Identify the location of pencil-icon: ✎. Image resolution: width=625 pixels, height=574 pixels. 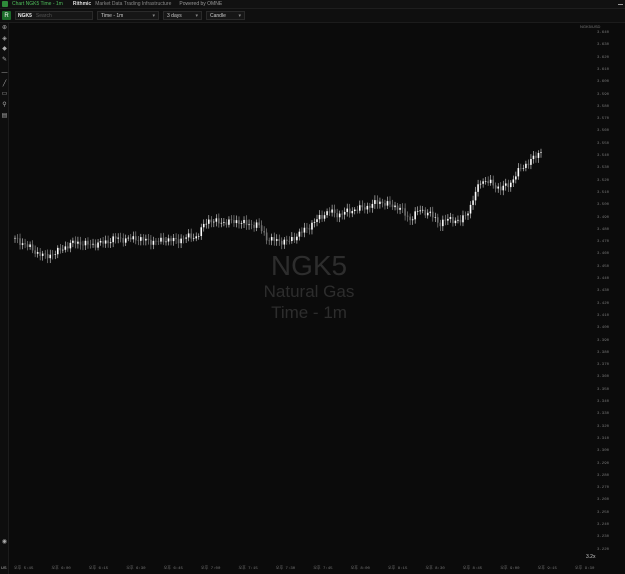
(4, 60).